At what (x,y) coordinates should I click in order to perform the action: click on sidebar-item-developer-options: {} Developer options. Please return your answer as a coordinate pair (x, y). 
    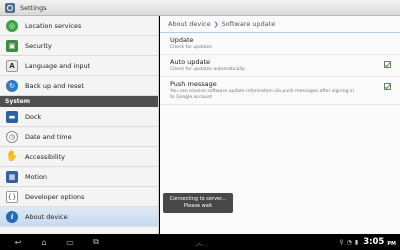
    Looking at the image, I should click on (79, 197).